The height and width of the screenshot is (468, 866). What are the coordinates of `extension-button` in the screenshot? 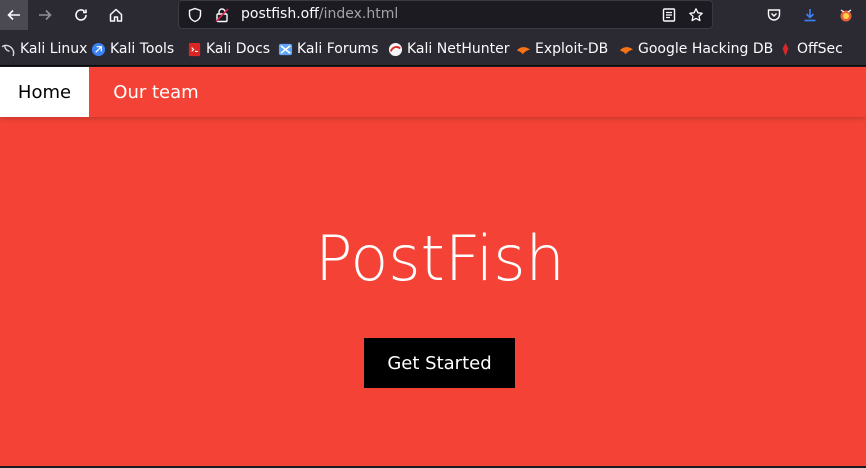 It's located at (846, 15).